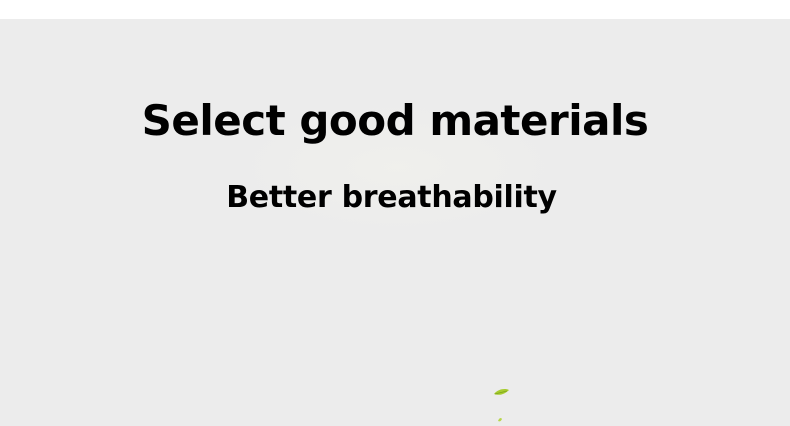 Image resolution: width=790 pixels, height=426 pixels. Describe the element at coordinates (501, 405) in the screenshot. I see `leaf-icon` at that location.